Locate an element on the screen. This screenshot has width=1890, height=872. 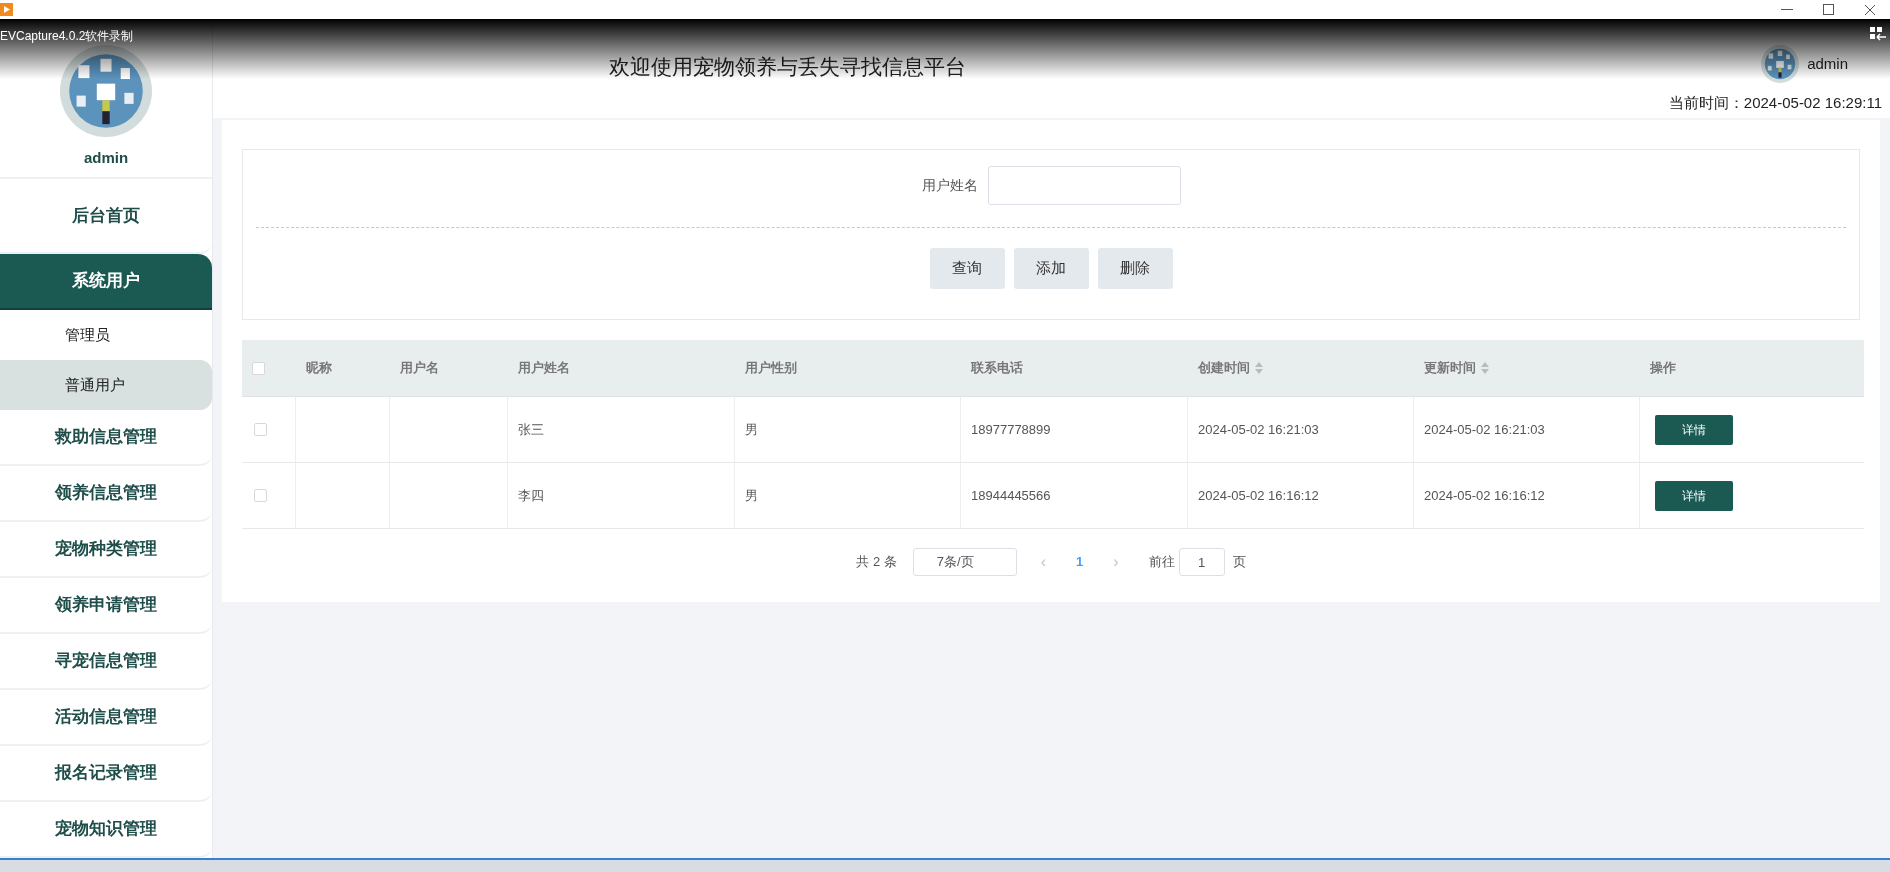
menu-item: 寻宠信息管理 is located at coordinates (106, 662).